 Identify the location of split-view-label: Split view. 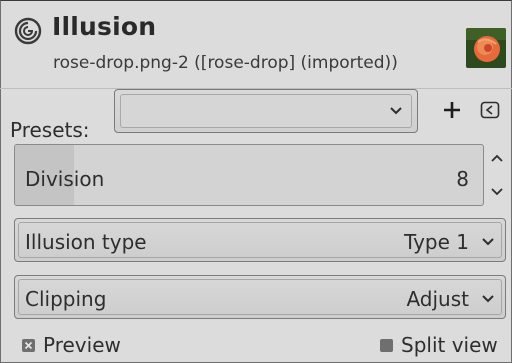
(449, 345).